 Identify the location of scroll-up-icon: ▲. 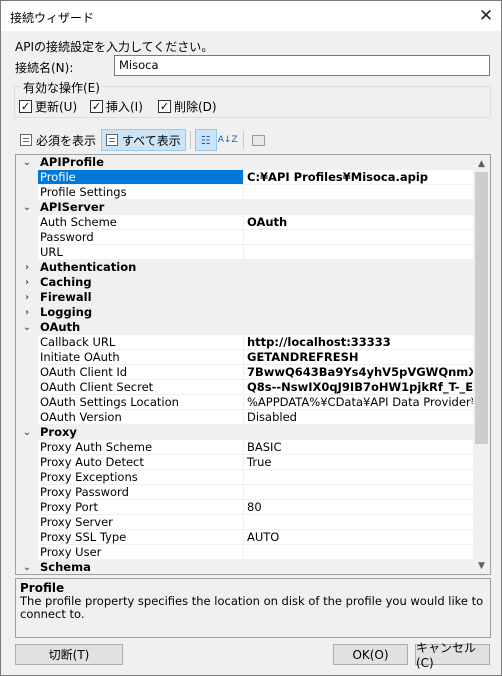
(481, 163).